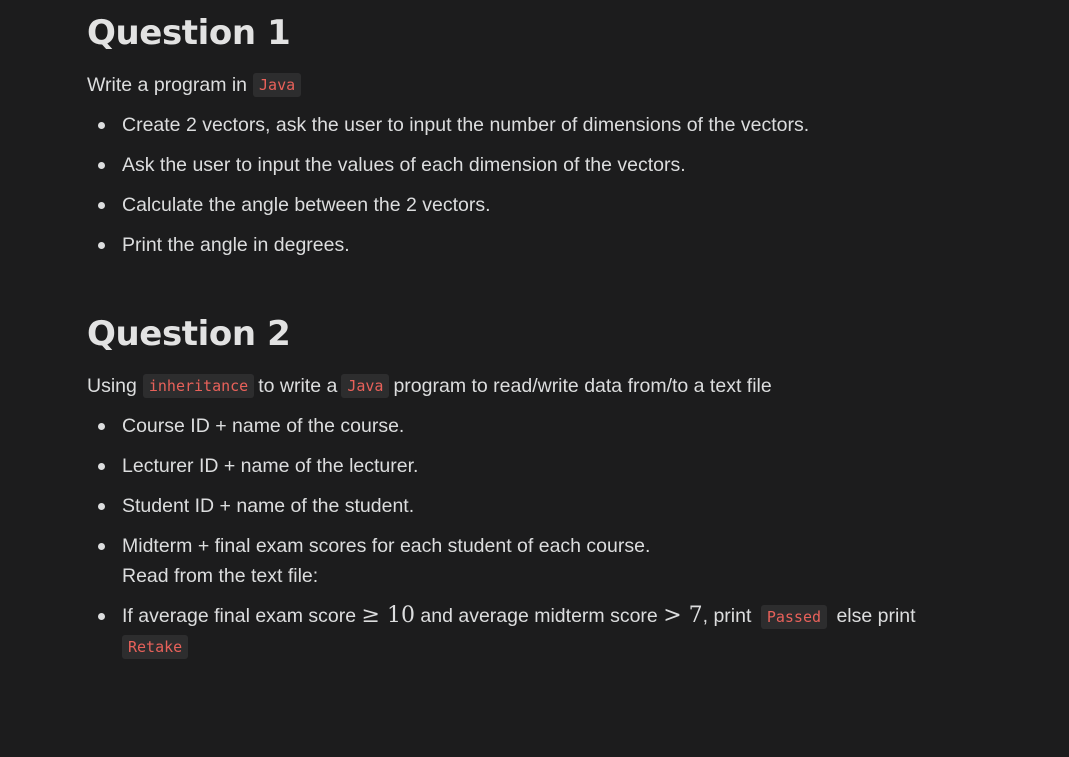  I want to click on list-item: Student ID + name of the student., so click(501, 513).